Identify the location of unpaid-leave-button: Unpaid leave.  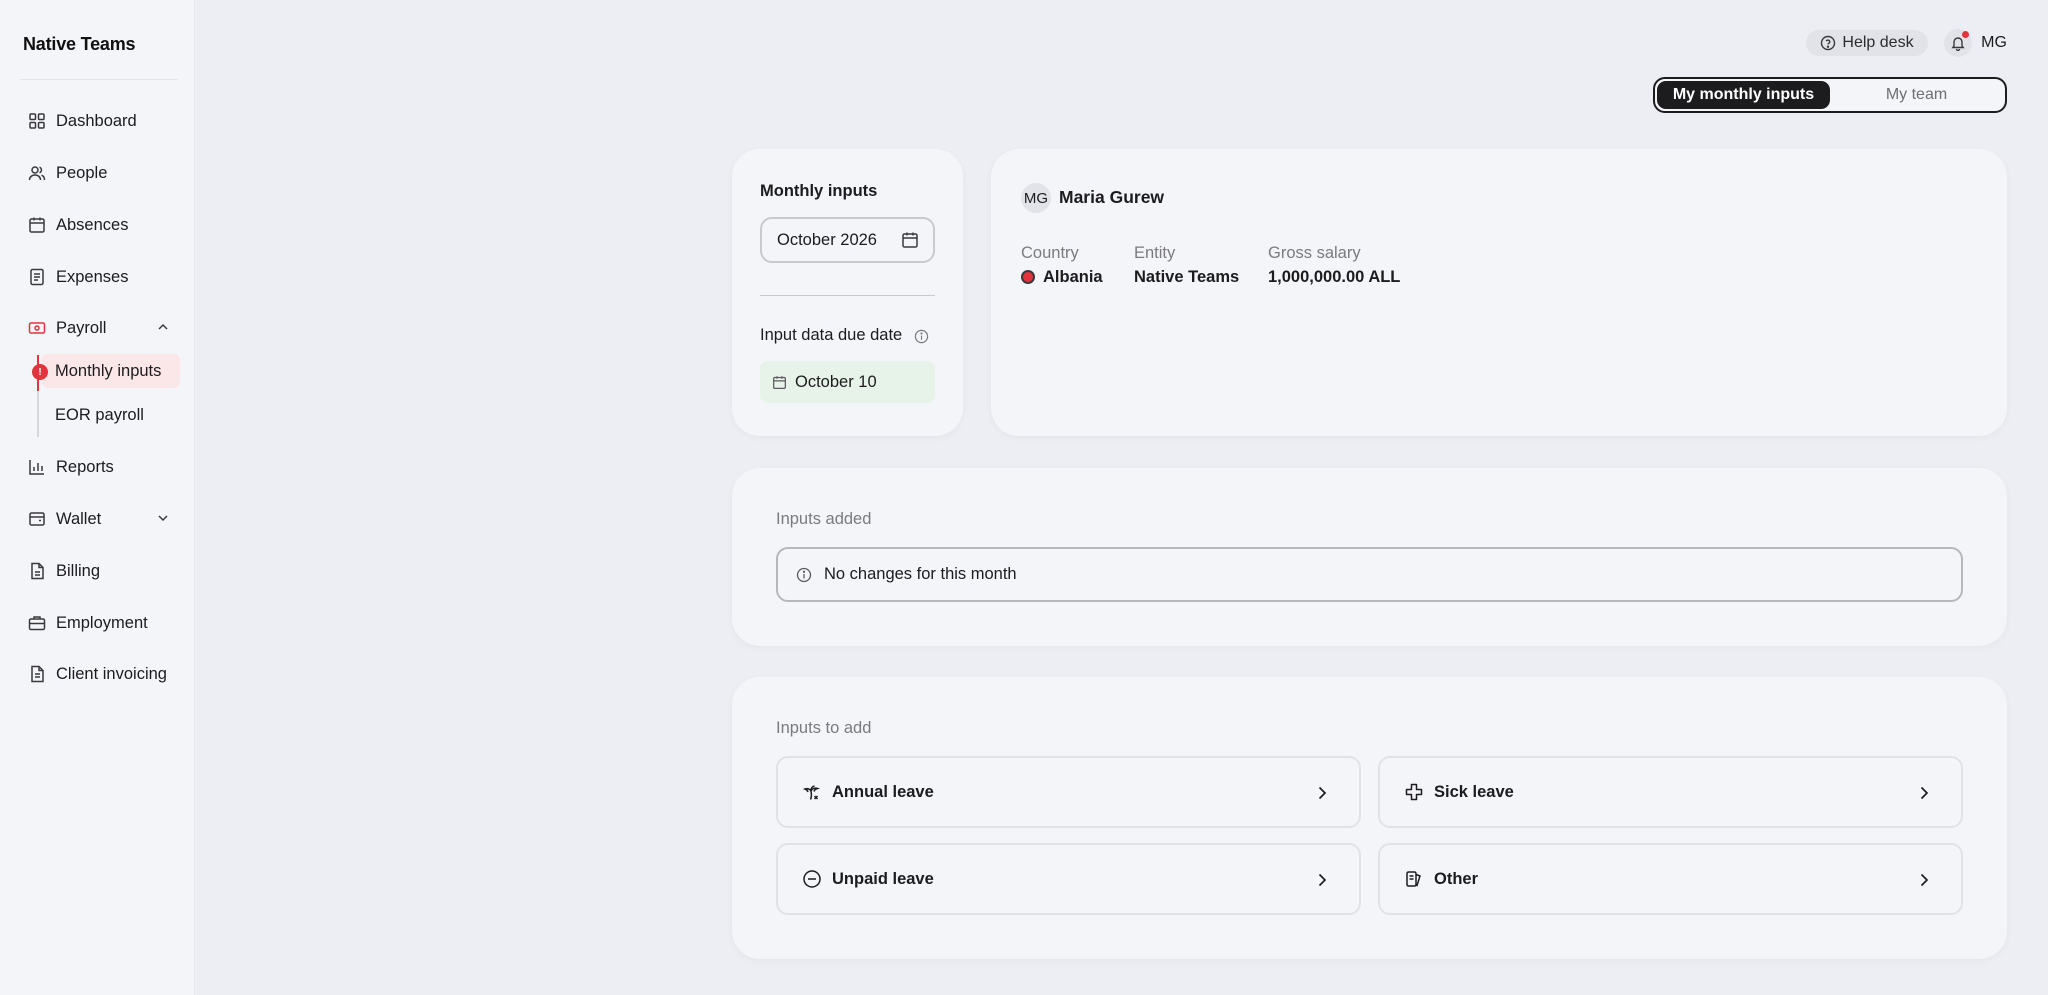
(1068, 879).